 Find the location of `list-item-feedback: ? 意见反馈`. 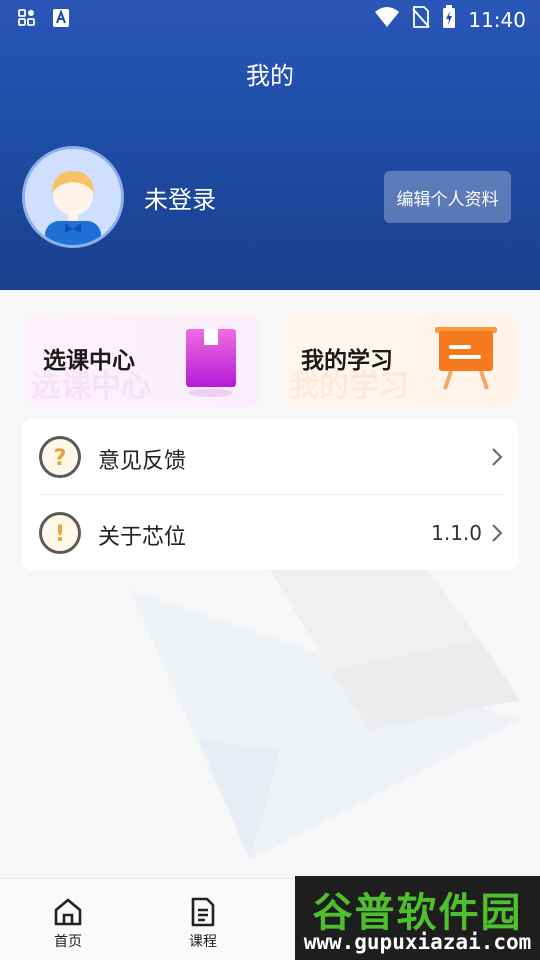

list-item-feedback: ? 意见反馈 is located at coordinates (270, 457).